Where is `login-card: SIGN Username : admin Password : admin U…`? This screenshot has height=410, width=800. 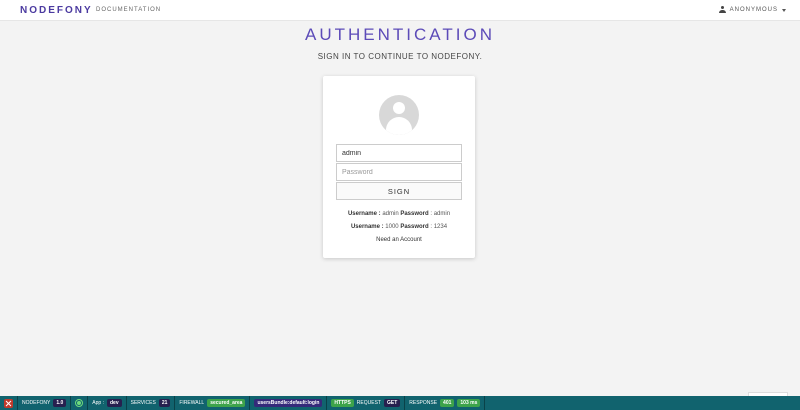
login-card: SIGN Username : admin Password : admin U… is located at coordinates (399, 167).